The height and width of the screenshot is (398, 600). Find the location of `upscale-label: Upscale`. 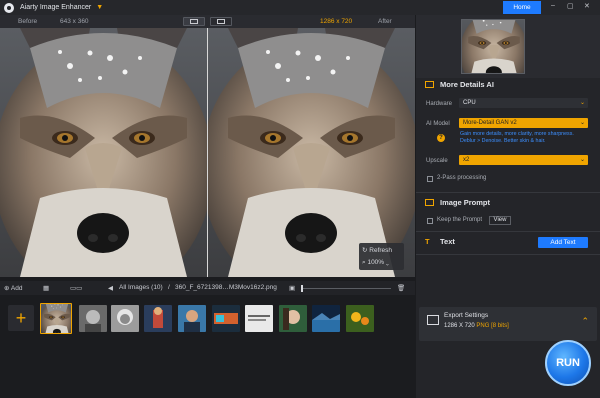

upscale-label: Upscale is located at coordinates (437, 161).